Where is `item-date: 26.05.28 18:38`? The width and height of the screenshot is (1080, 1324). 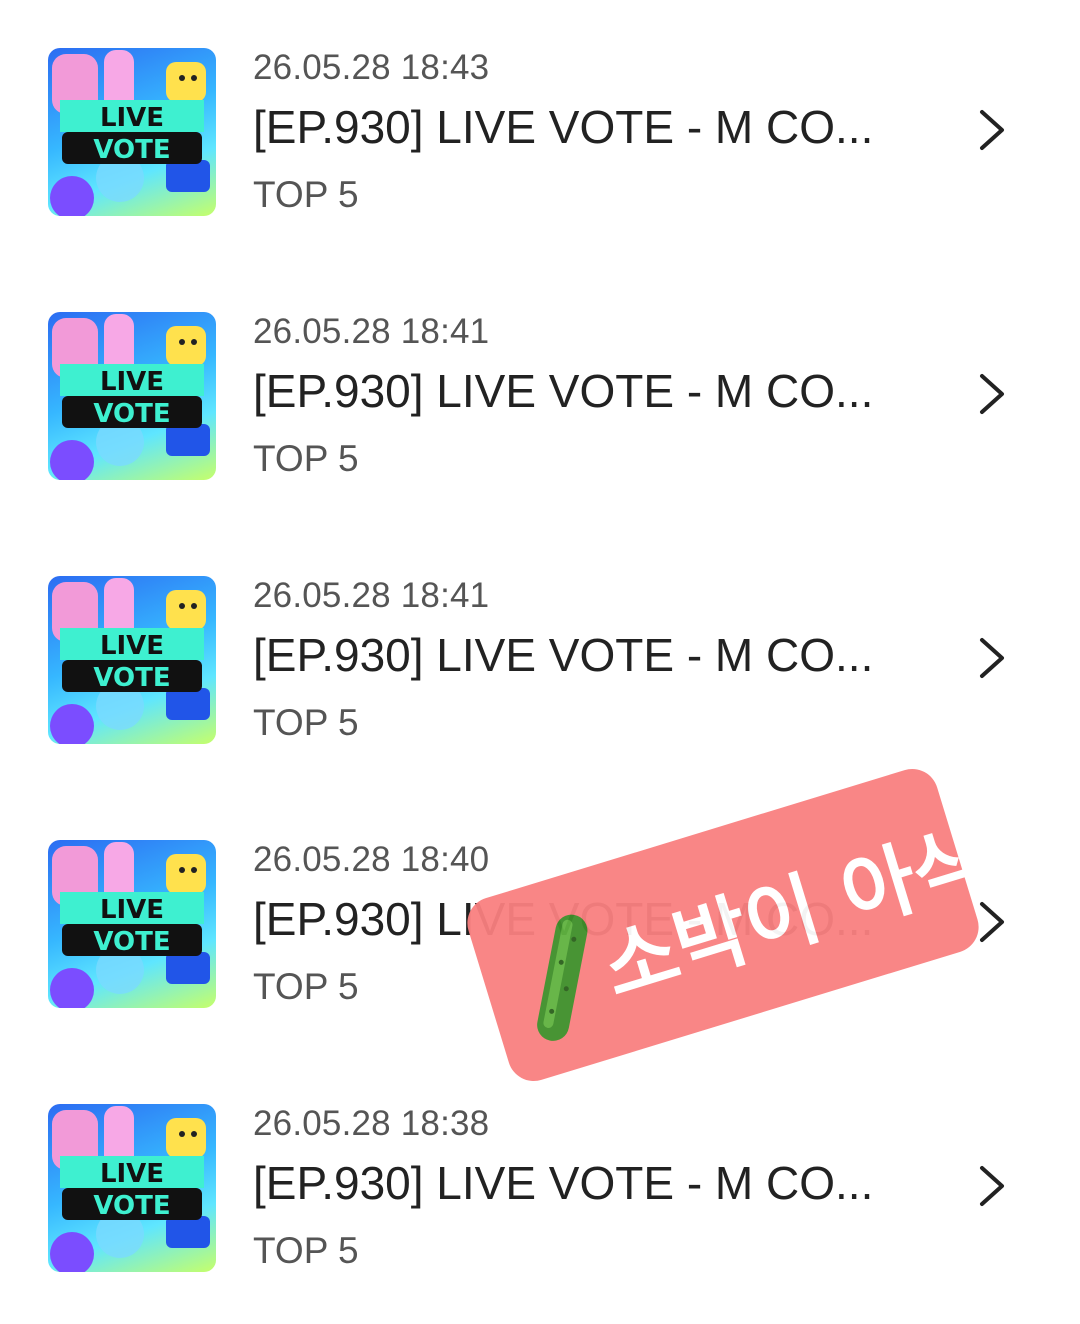 item-date: 26.05.28 18:38 is located at coordinates (371, 1123).